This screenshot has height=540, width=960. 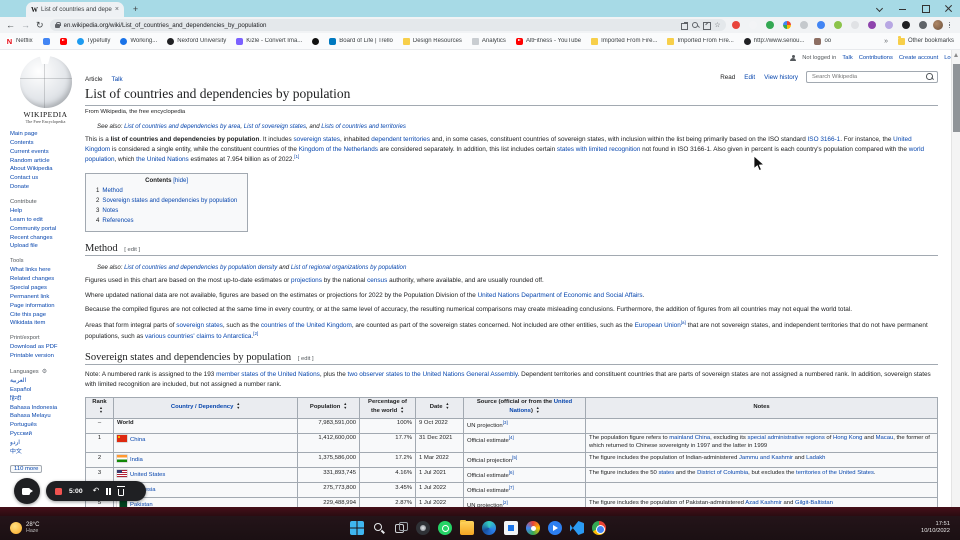 What do you see at coordinates (45, 169) in the screenshot?
I see `sidebar-item: About Wikipedia` at bounding box center [45, 169].